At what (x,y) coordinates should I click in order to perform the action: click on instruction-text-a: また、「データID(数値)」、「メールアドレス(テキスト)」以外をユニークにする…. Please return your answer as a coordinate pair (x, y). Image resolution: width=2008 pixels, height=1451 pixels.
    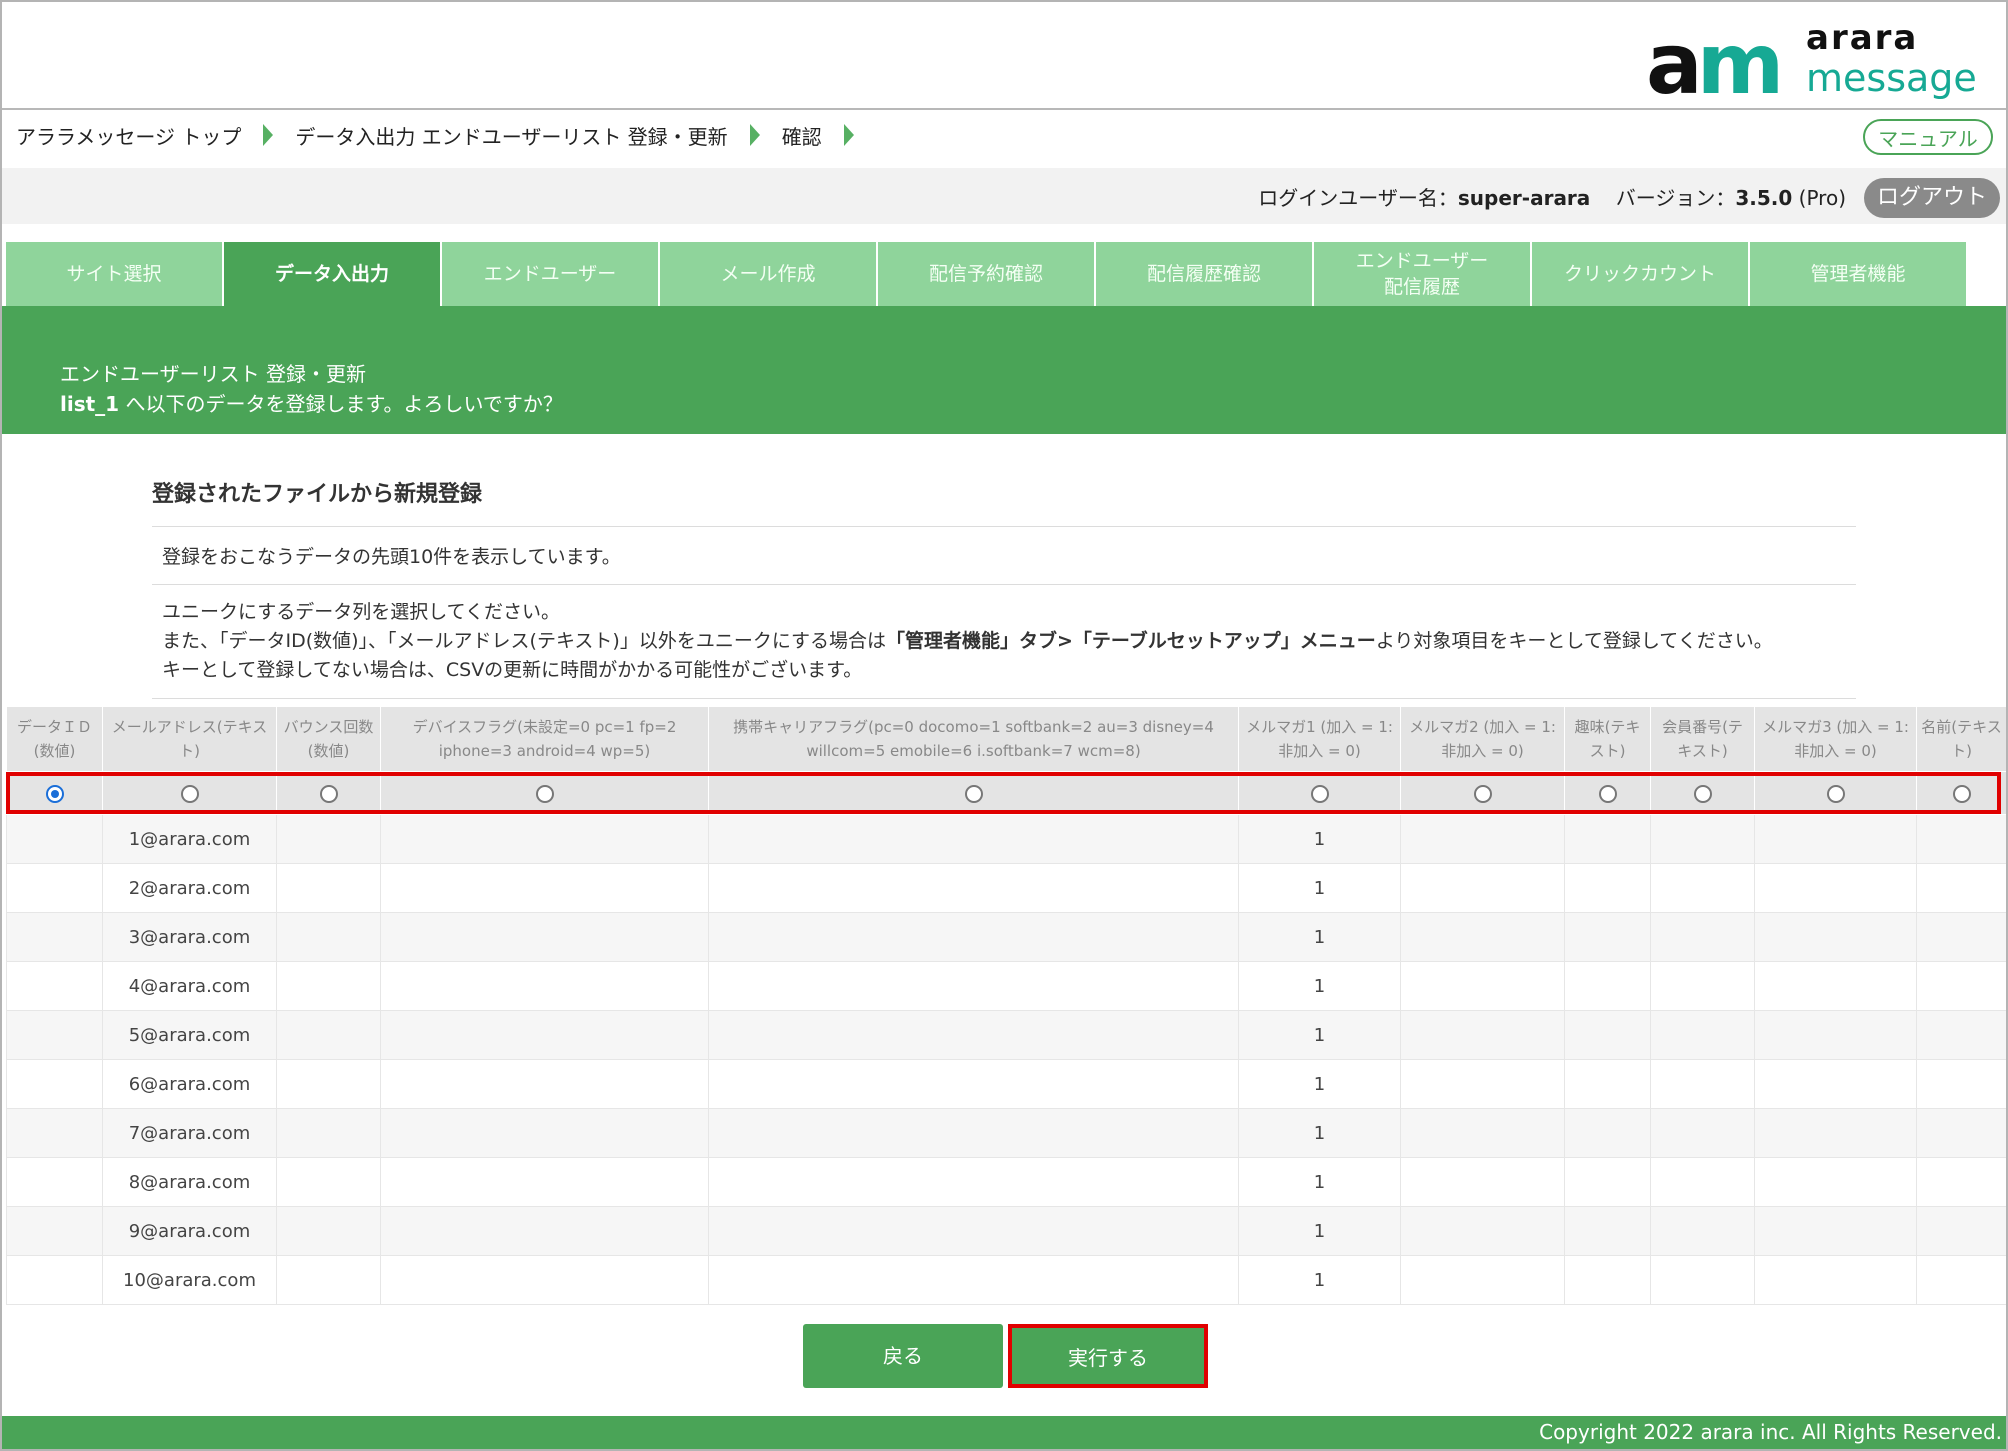
    Looking at the image, I should click on (524, 641).